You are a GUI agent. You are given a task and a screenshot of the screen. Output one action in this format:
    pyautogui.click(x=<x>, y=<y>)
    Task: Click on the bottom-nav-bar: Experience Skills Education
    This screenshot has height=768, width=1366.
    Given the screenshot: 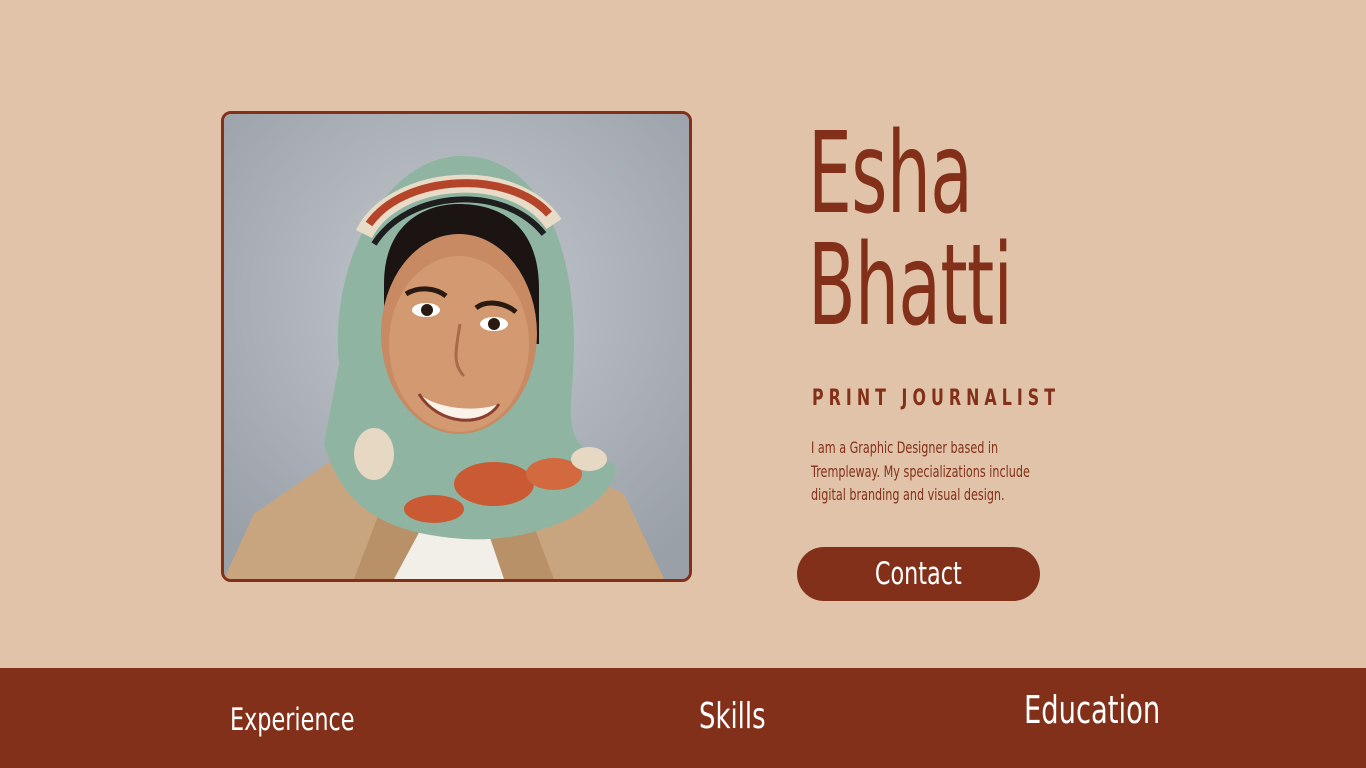 What is the action you would take?
    pyautogui.click(x=683, y=718)
    